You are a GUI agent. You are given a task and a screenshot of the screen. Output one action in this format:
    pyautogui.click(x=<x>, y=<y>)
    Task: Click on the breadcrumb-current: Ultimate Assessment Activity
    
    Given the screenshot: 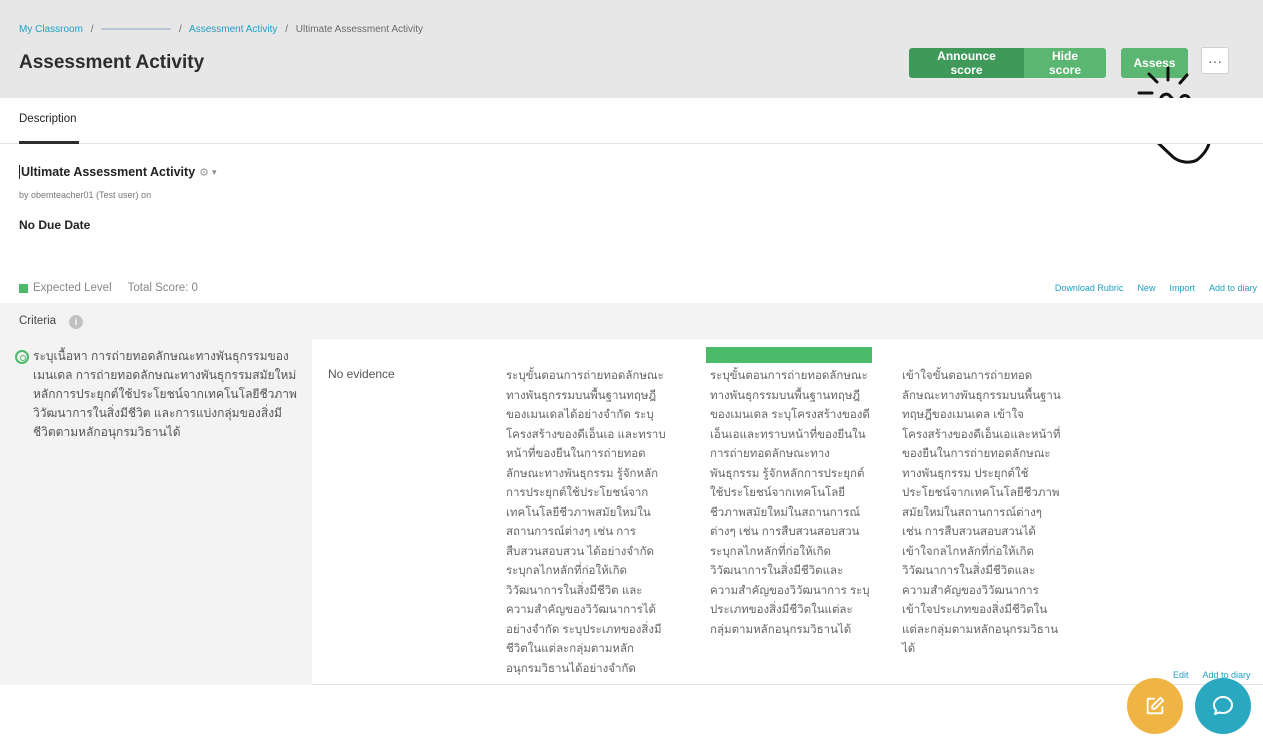 What is the action you would take?
    pyautogui.click(x=359, y=29)
    